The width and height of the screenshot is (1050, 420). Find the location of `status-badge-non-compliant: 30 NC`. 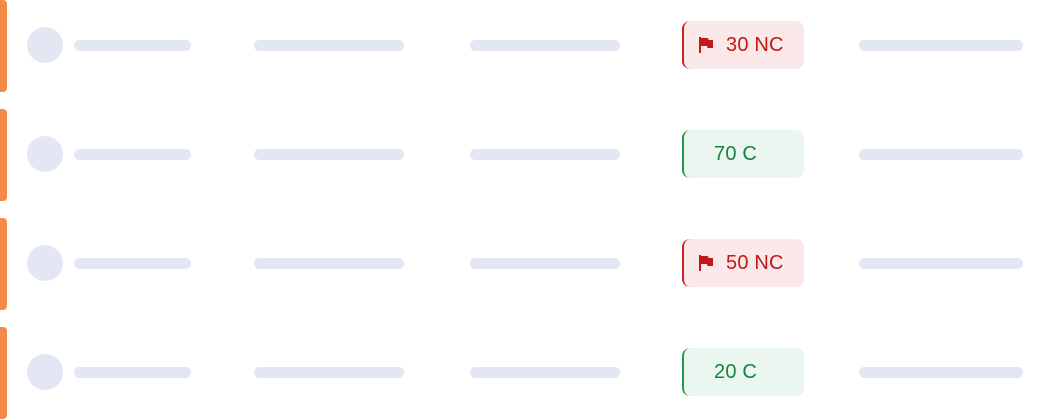

status-badge-non-compliant: 30 NC is located at coordinates (743, 45).